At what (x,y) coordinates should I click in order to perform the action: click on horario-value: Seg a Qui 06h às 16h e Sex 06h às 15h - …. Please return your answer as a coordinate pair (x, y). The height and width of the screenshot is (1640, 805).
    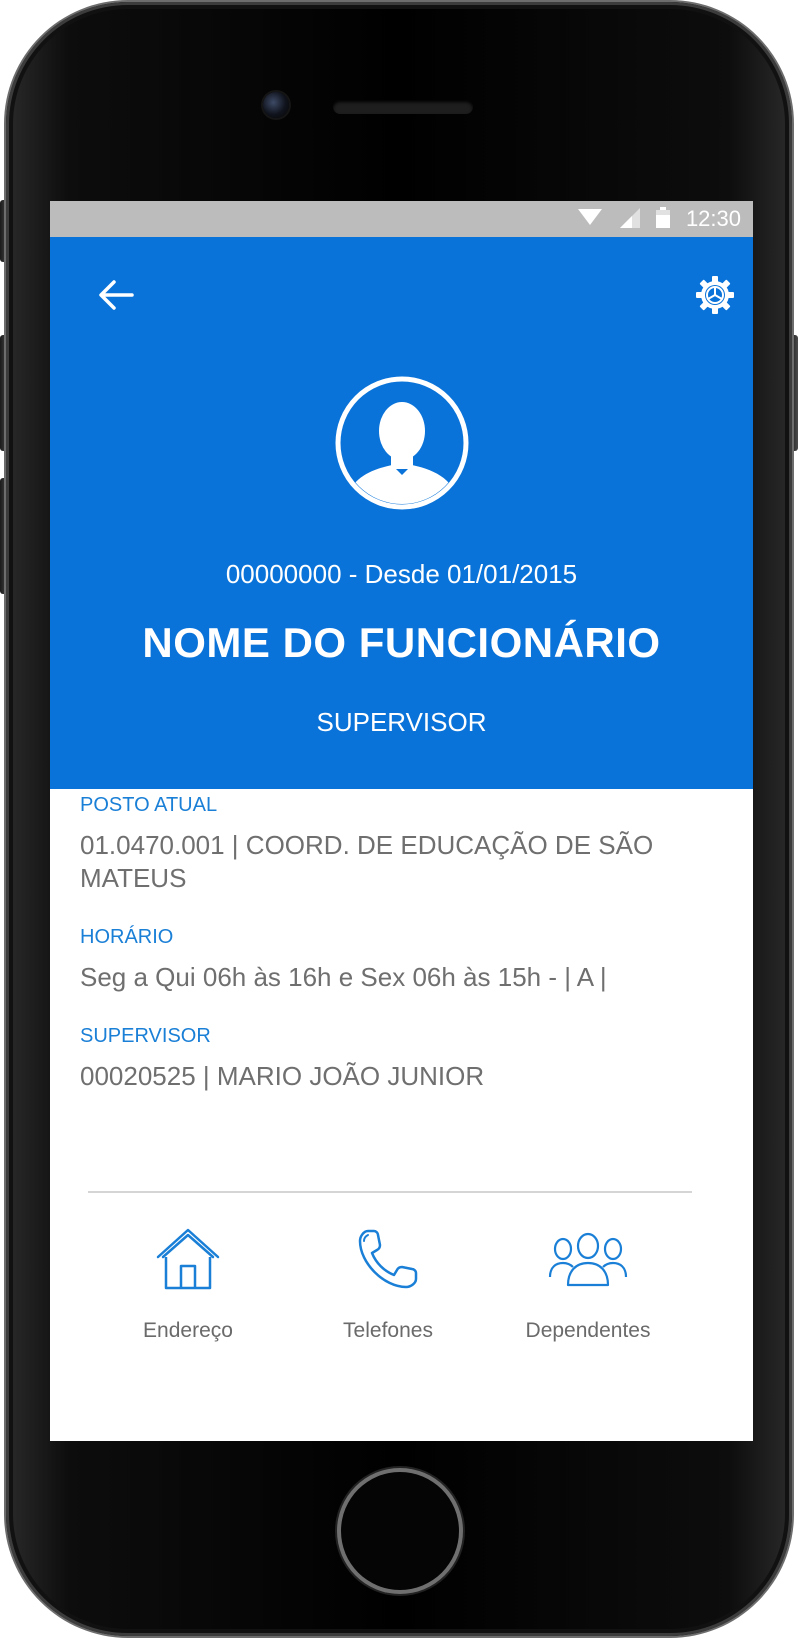
    Looking at the image, I should click on (343, 977).